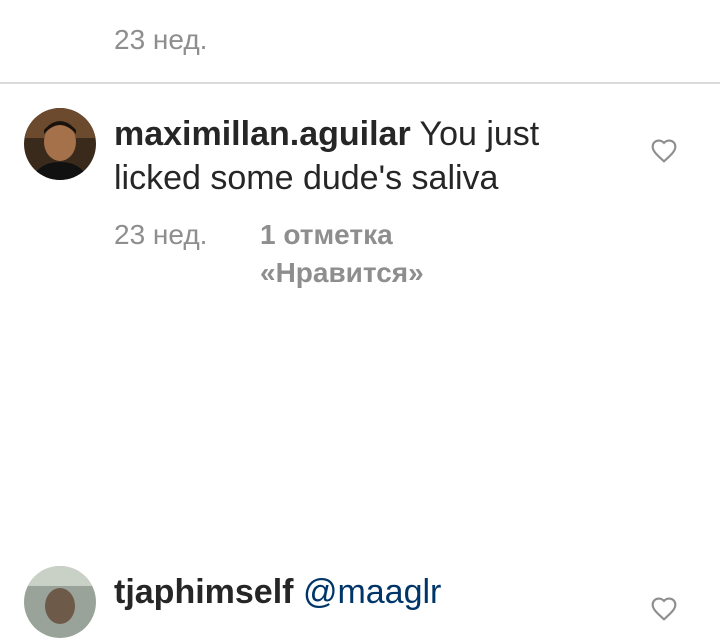 The width and height of the screenshot is (720, 638). I want to click on previous-comment-time: 23 нед., so click(161, 39).